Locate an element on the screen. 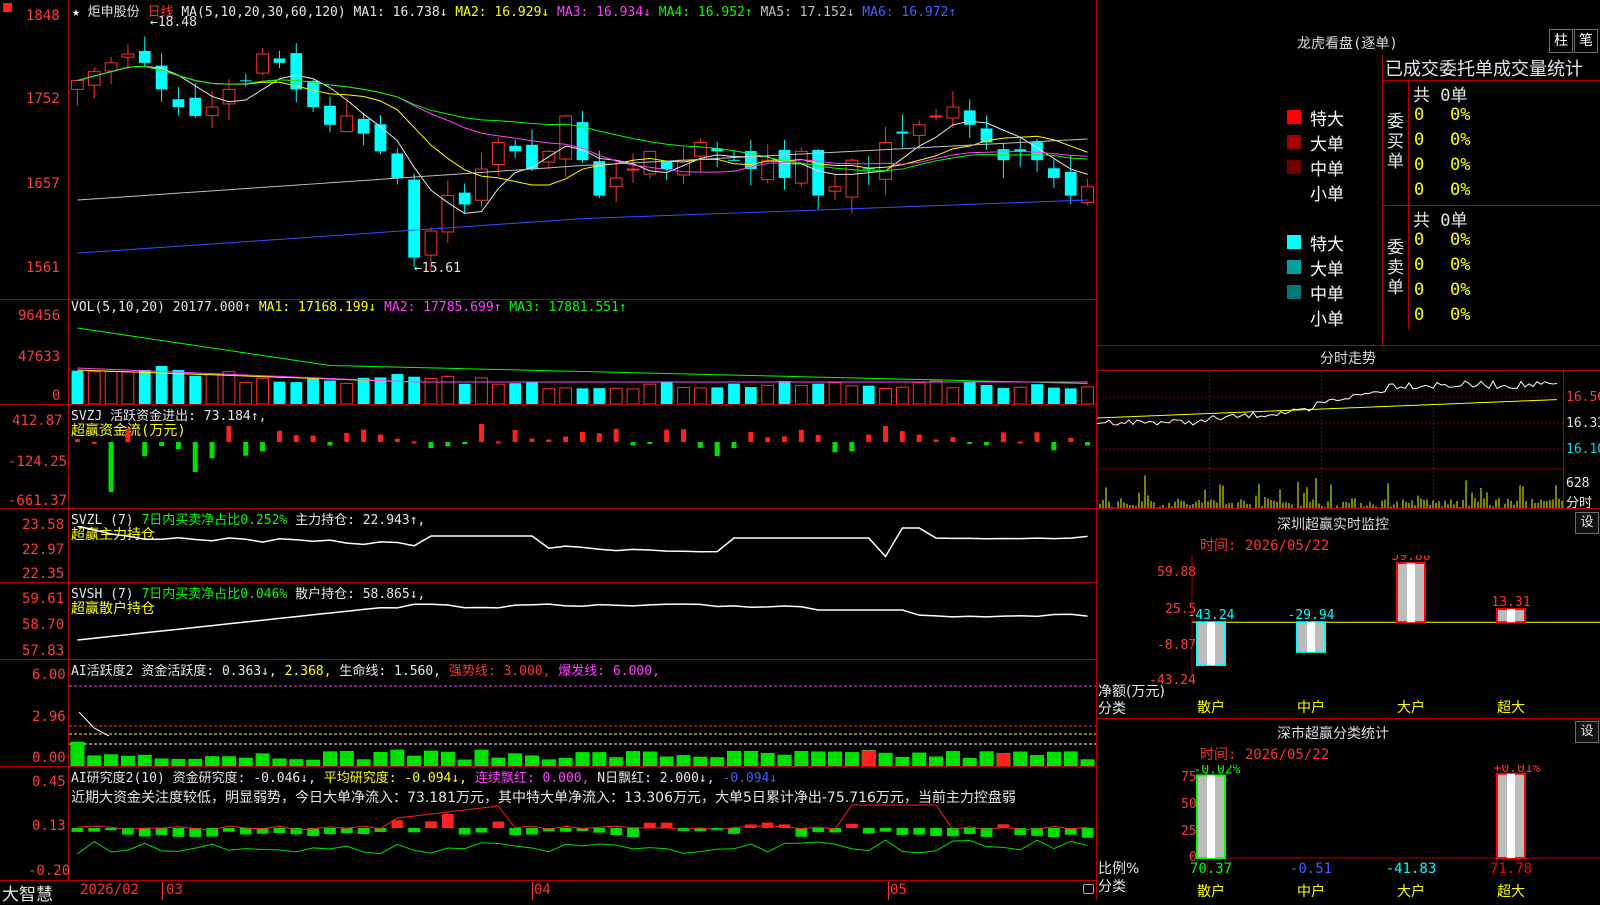 This screenshot has height=905, width=1600. tick-mode-button: 笔 is located at coordinates (1586, 41).